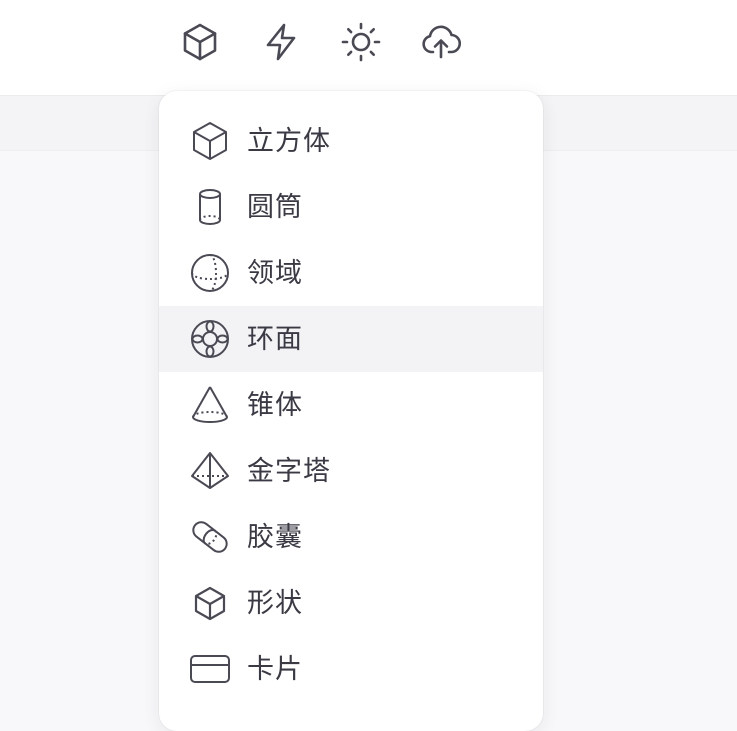 The width and height of the screenshot is (737, 731). I want to click on menu-item-sphere: 领域, so click(351, 273).